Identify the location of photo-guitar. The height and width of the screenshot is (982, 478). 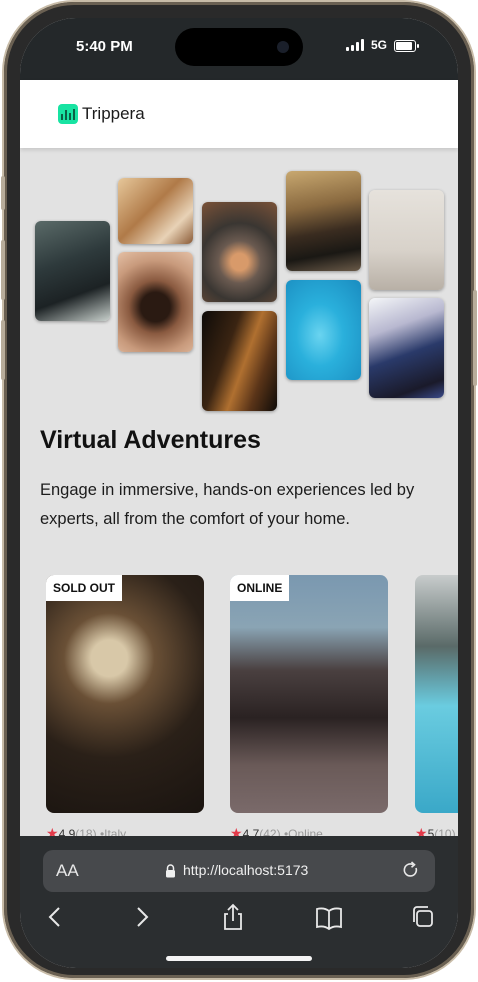
(239, 361).